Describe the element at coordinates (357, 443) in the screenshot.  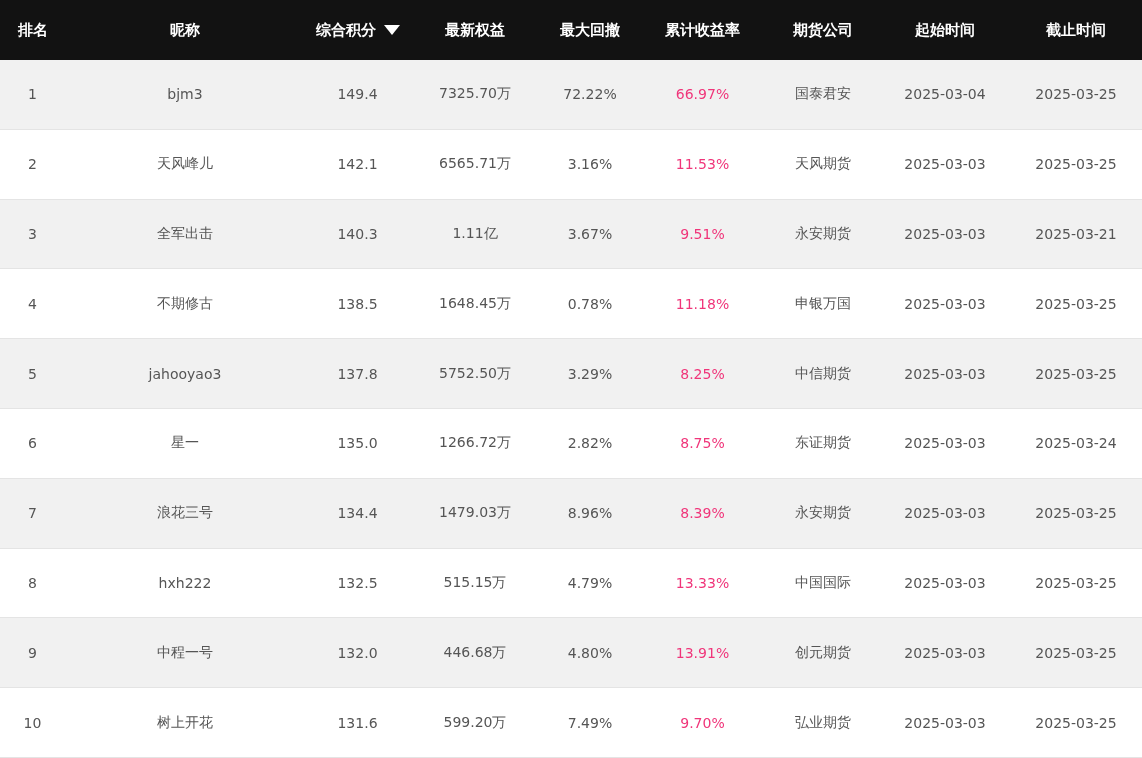
I see `score-cell: 135.0` at that location.